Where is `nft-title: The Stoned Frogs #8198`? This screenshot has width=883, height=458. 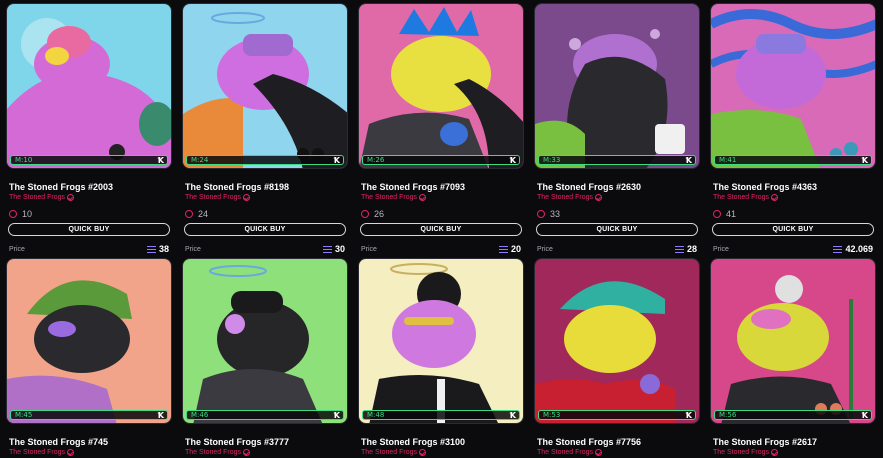
nft-title: The Stoned Frogs #8198 is located at coordinates (265, 187).